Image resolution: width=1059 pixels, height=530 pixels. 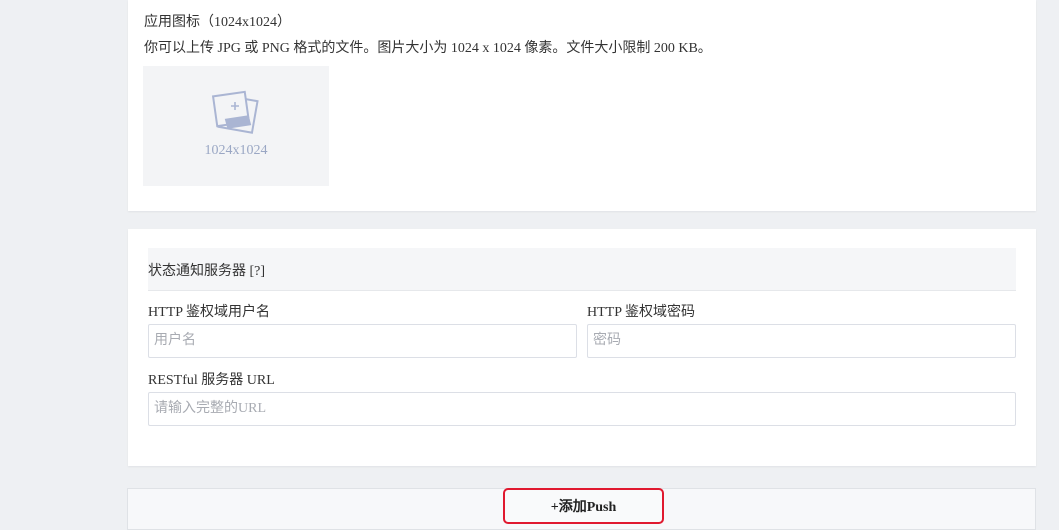 I want to click on http-user-label: HTTP 鉴权域用户名, so click(x=209, y=312).